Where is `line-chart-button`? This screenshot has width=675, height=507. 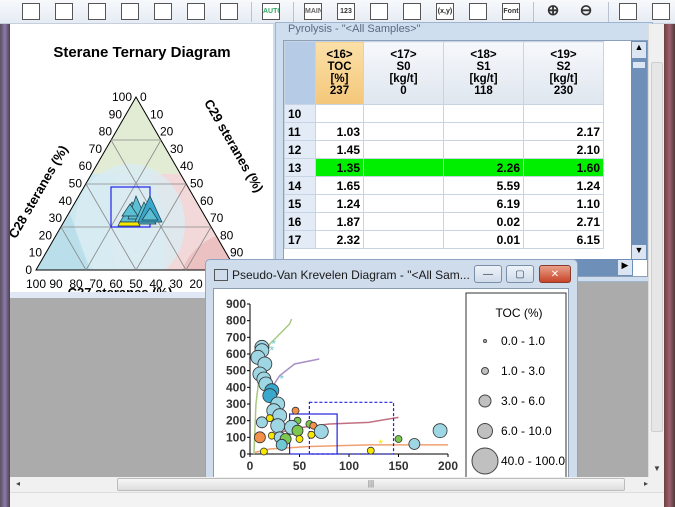
line-chart-button is located at coordinates (196, 12).